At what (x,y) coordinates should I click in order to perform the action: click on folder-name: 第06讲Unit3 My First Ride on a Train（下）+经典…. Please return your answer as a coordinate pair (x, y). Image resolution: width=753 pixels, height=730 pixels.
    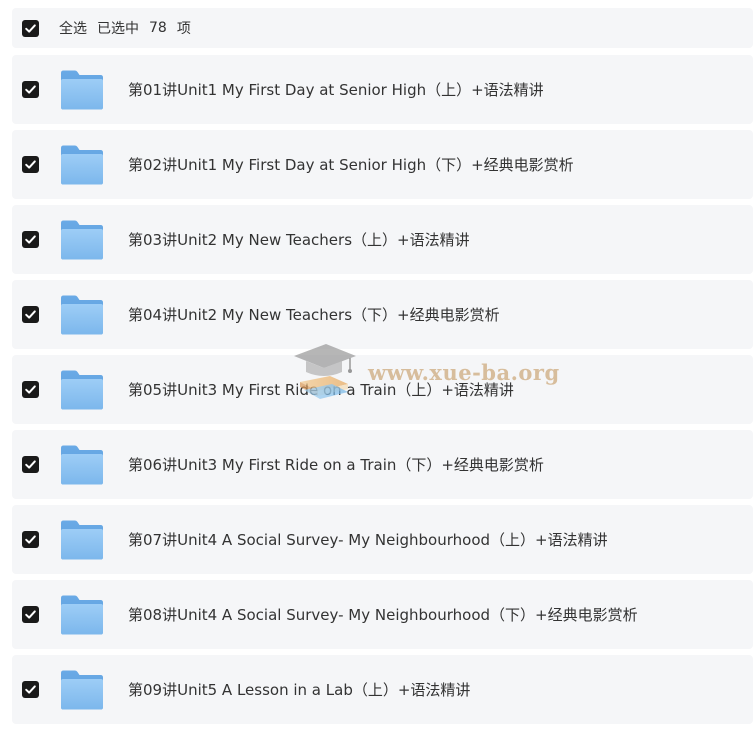
    Looking at the image, I should click on (336, 464).